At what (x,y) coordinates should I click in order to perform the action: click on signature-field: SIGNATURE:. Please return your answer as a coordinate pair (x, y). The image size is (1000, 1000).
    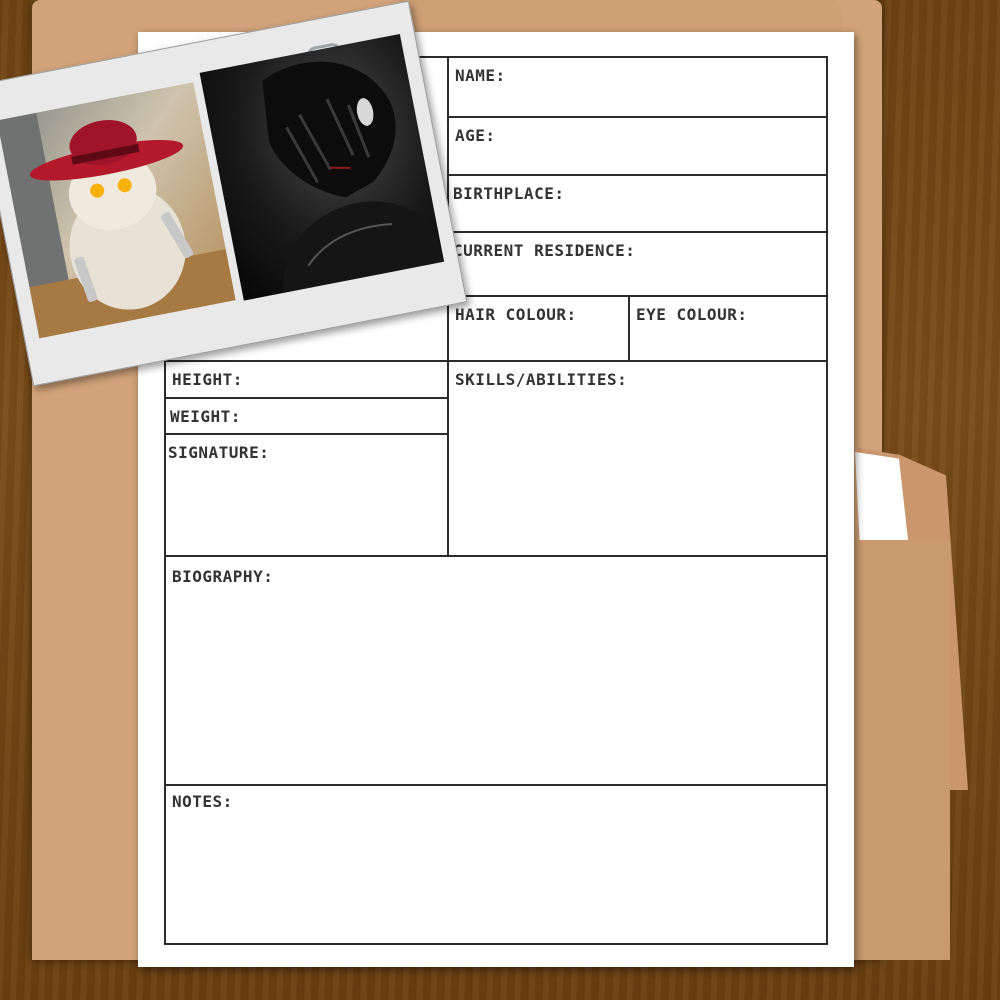
    Looking at the image, I should click on (307, 496).